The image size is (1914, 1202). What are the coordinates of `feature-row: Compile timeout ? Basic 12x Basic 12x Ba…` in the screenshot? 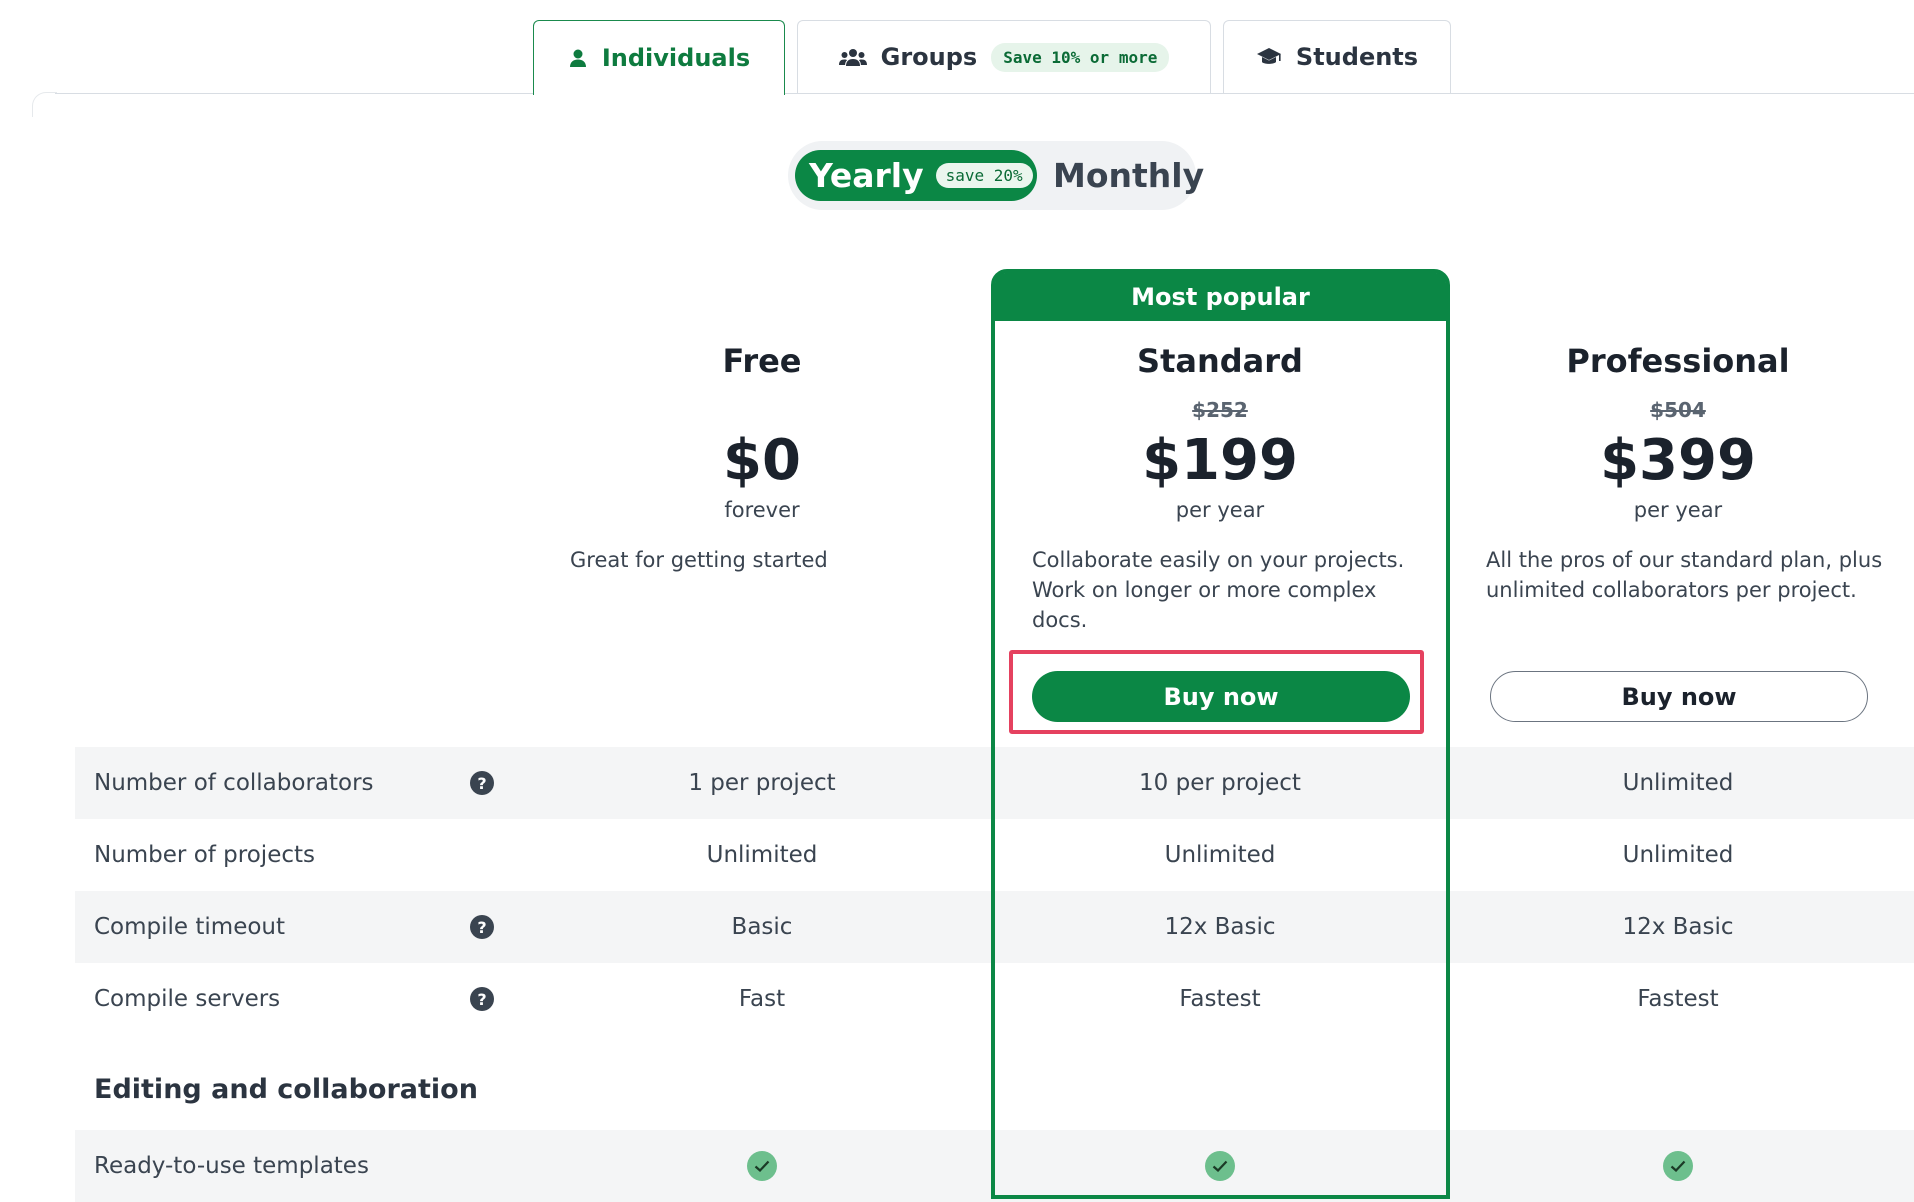 It's located at (994, 927).